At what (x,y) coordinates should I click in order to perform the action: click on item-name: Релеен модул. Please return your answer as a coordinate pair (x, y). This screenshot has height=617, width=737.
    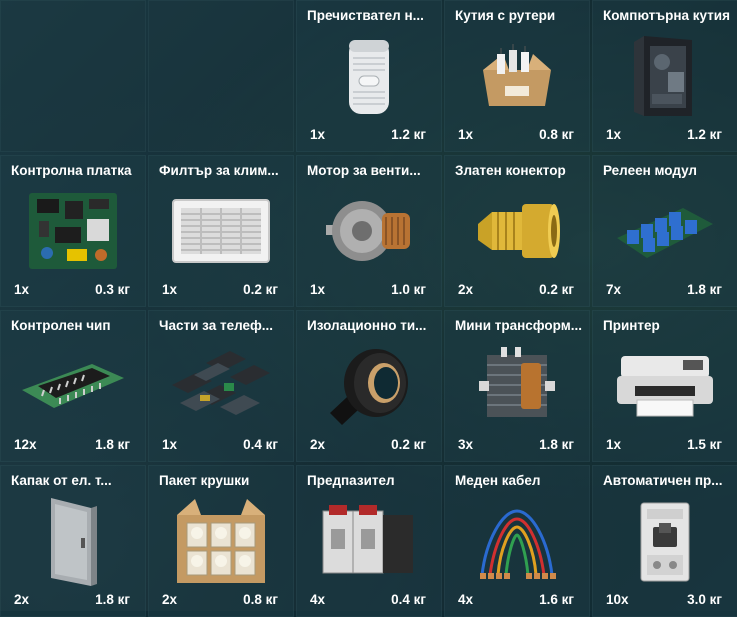
    Looking at the image, I should click on (650, 170).